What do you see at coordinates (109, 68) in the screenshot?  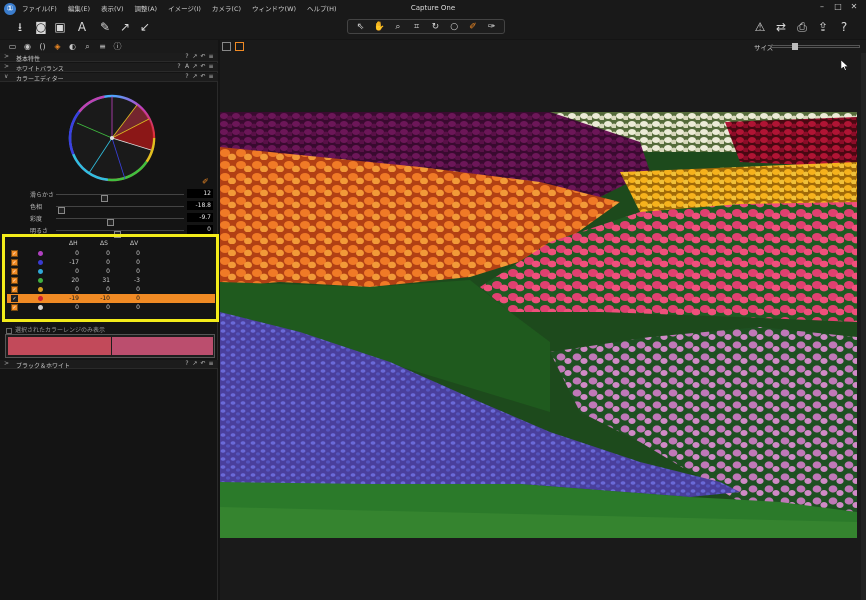 I see `section-white-balance: > ホワイトバランス ? A ↗ ↶ ≡` at bounding box center [109, 68].